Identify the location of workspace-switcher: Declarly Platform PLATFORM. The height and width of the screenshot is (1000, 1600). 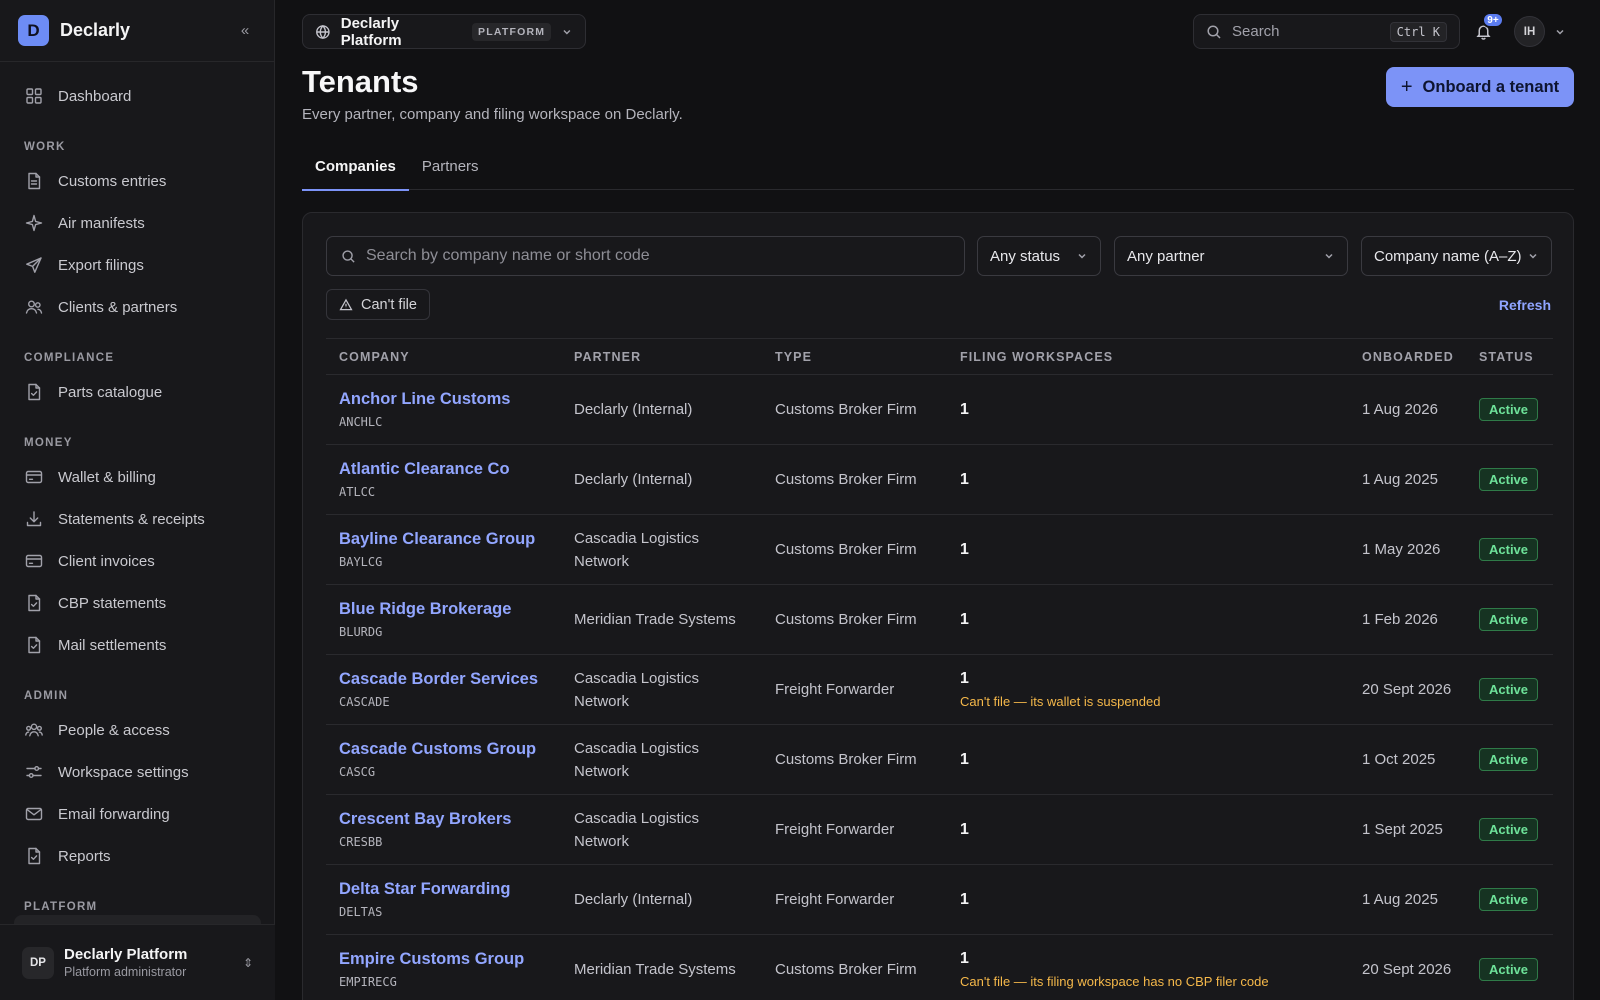
(444, 31).